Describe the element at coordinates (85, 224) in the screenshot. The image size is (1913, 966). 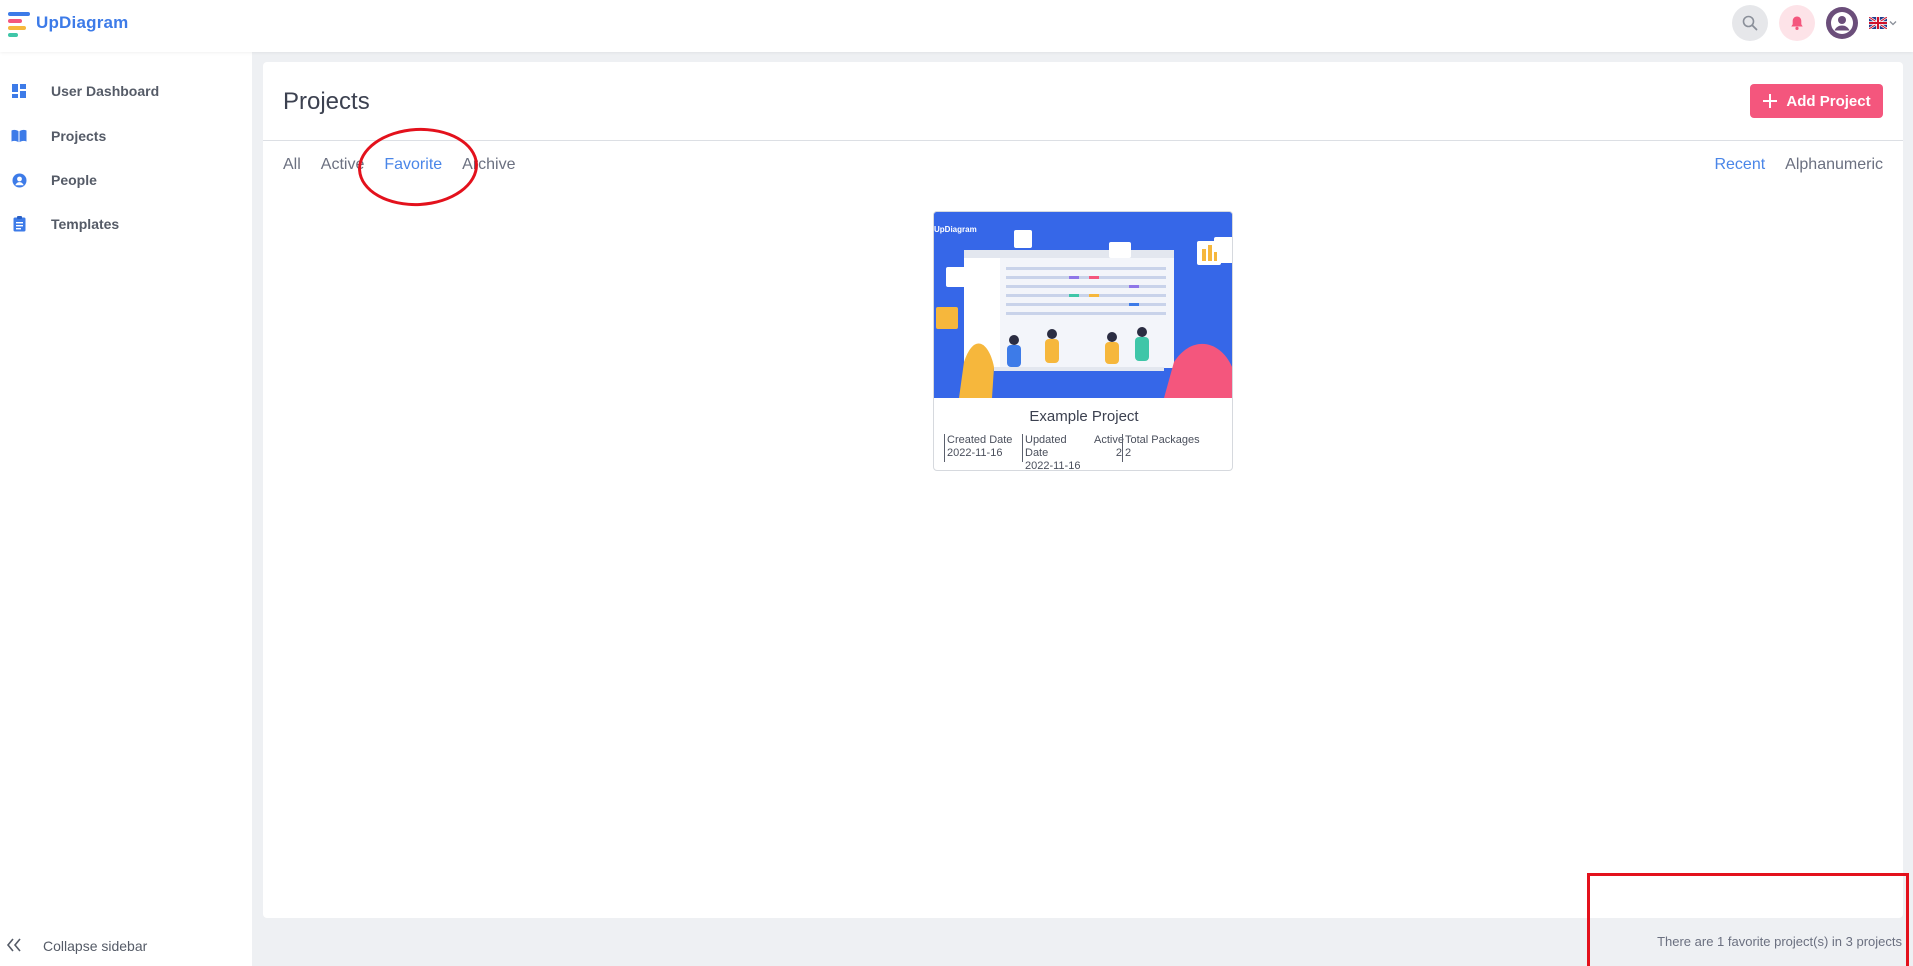
I see `sidebar-item-label: Templates` at that location.